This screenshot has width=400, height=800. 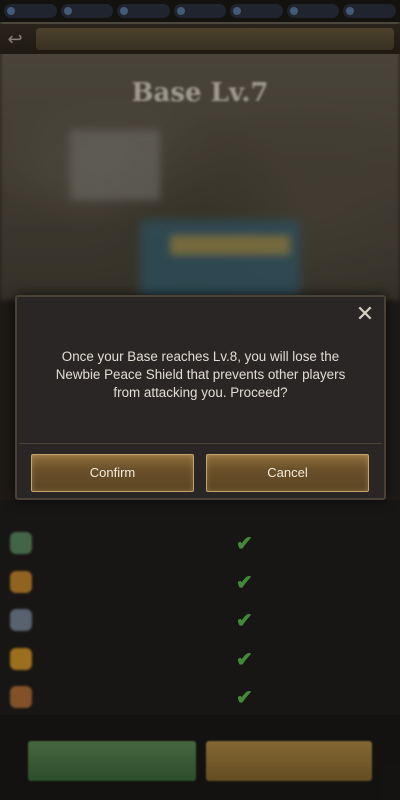 What do you see at coordinates (200, 443) in the screenshot?
I see `dialog-divider` at bounding box center [200, 443].